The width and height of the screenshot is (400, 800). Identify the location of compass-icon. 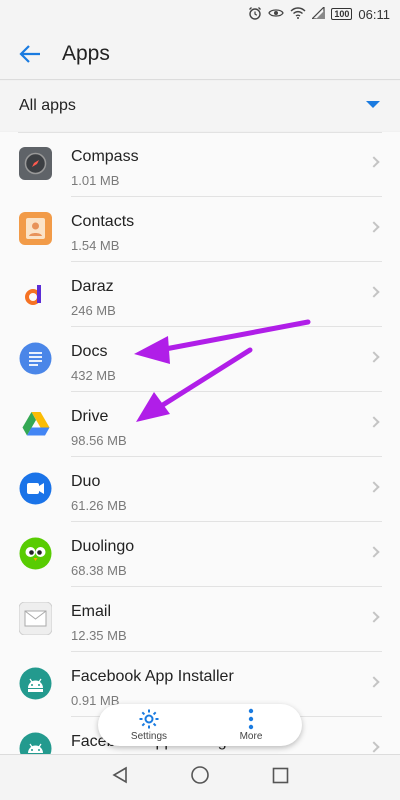
(35, 163).